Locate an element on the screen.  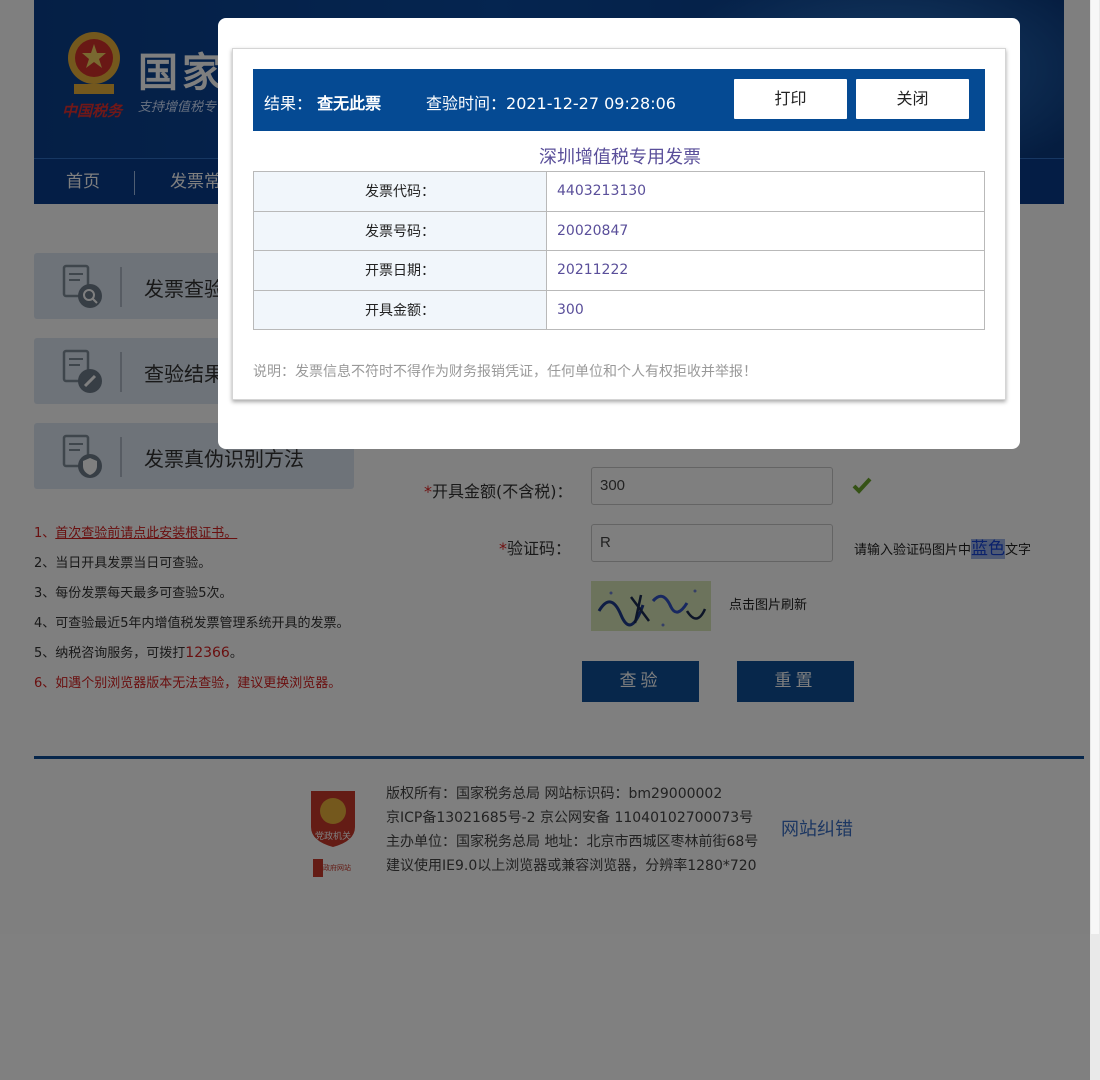
field-label: 发票号码： is located at coordinates (400, 230).